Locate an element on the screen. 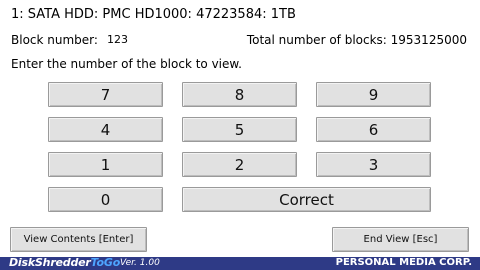 Image resolution: width=480 pixels, height=270 pixels. key-3: 3 is located at coordinates (373, 164).